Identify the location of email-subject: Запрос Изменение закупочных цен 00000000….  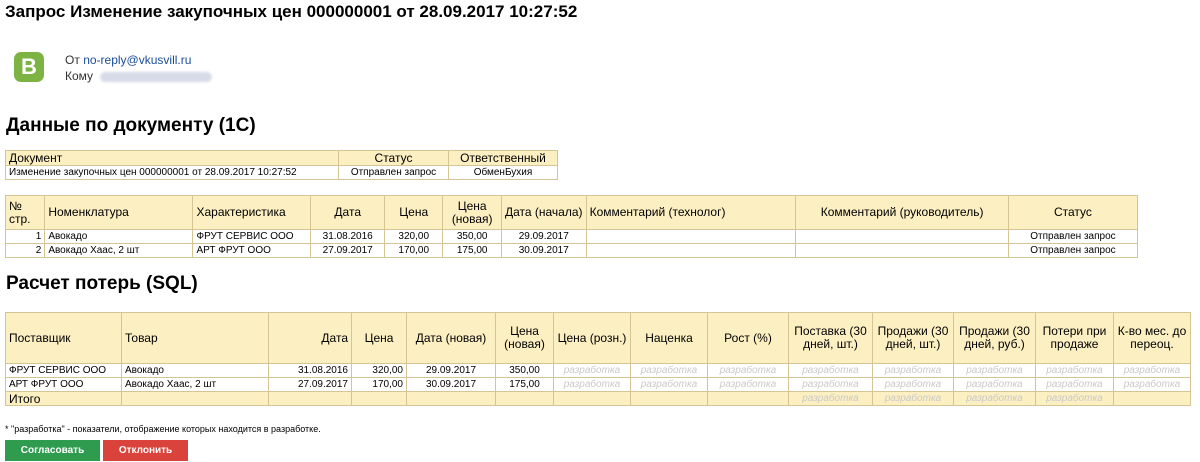
(291, 11).